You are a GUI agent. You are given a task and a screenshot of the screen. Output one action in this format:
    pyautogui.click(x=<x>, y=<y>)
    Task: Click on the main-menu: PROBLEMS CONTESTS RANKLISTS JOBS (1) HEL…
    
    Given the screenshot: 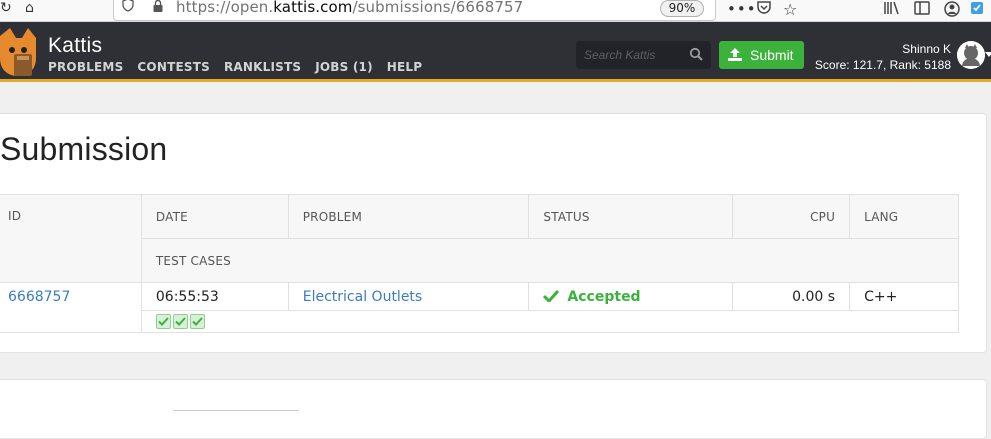 What is the action you would take?
    pyautogui.click(x=235, y=67)
    